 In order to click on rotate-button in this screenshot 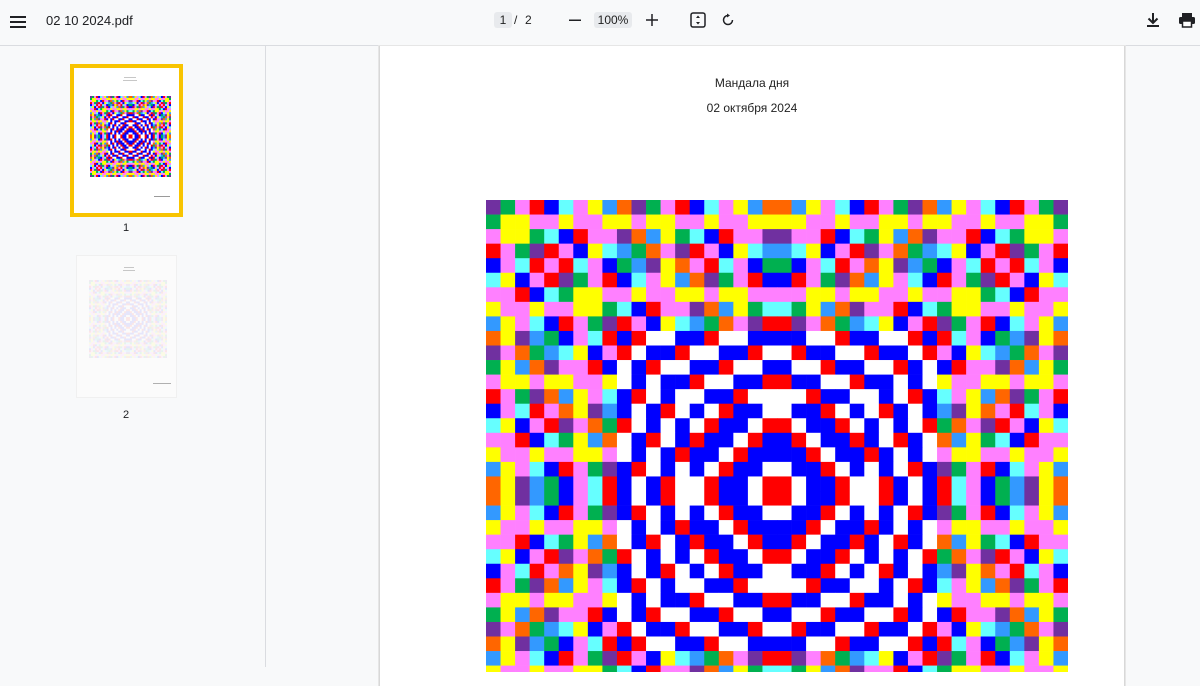, I will do `click(728, 20)`.